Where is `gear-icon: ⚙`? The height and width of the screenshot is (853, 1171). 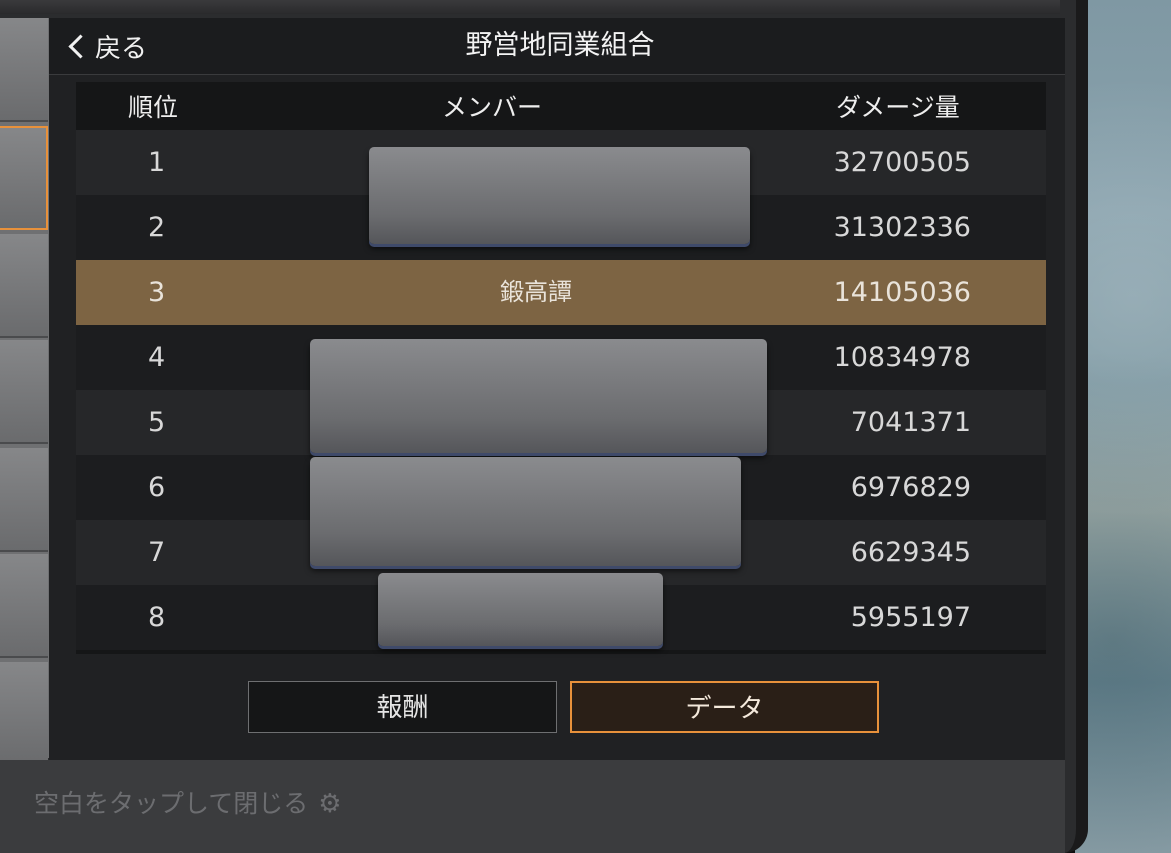 gear-icon: ⚙ is located at coordinates (329, 804).